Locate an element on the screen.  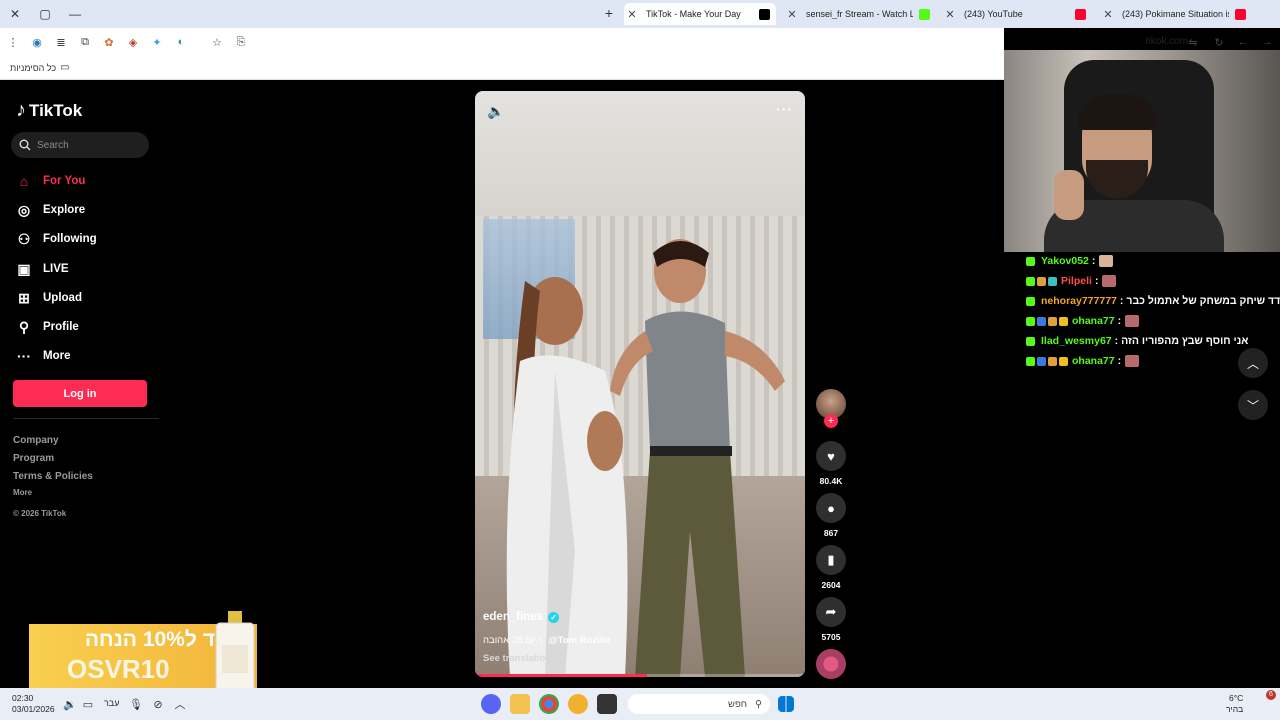
previous-video-button: ︿ is located at coordinates (1253, 363).